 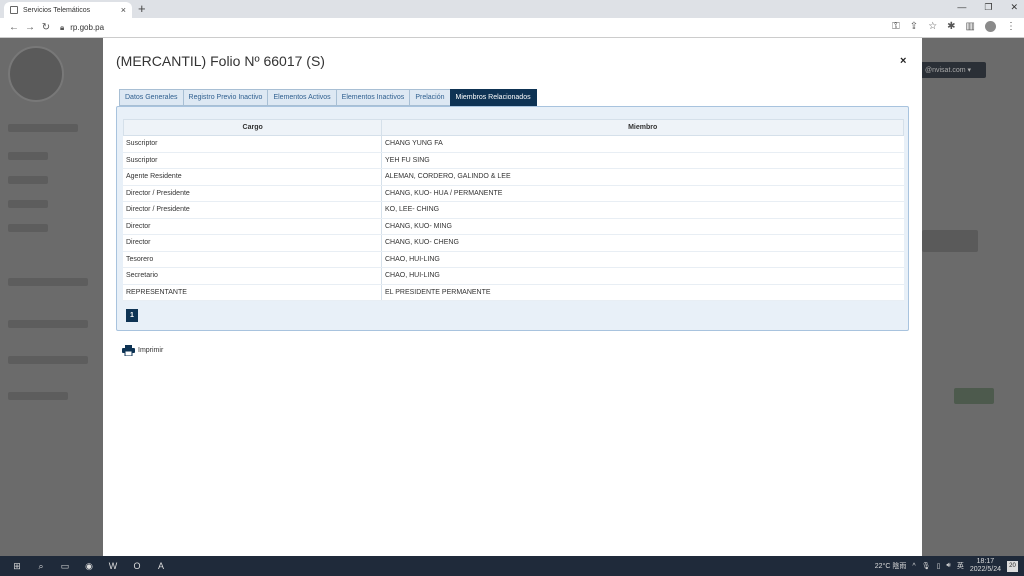 I want to click on profile-avatar, so click(x=990, y=26).